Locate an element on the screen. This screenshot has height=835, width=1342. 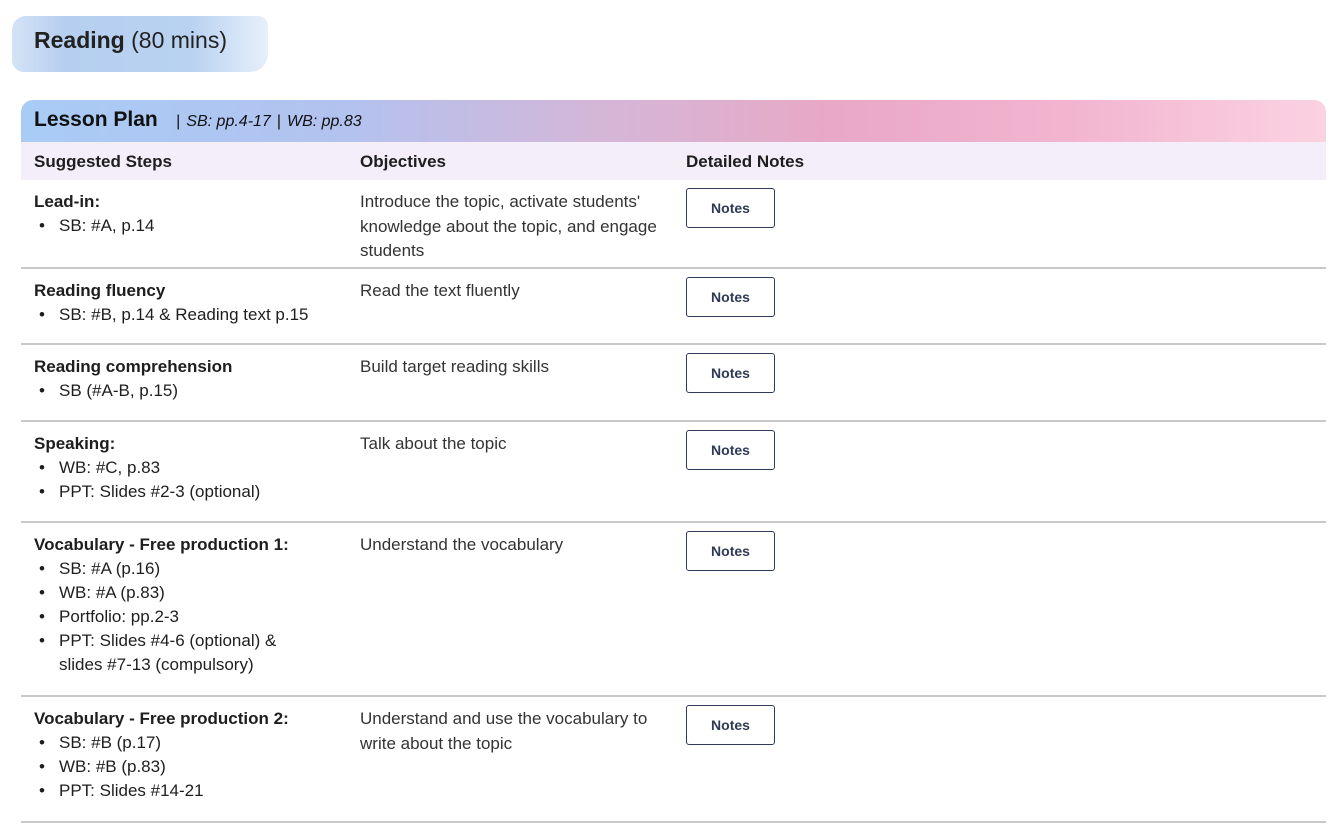
section-title-duration: (80 mins) is located at coordinates (175, 40).